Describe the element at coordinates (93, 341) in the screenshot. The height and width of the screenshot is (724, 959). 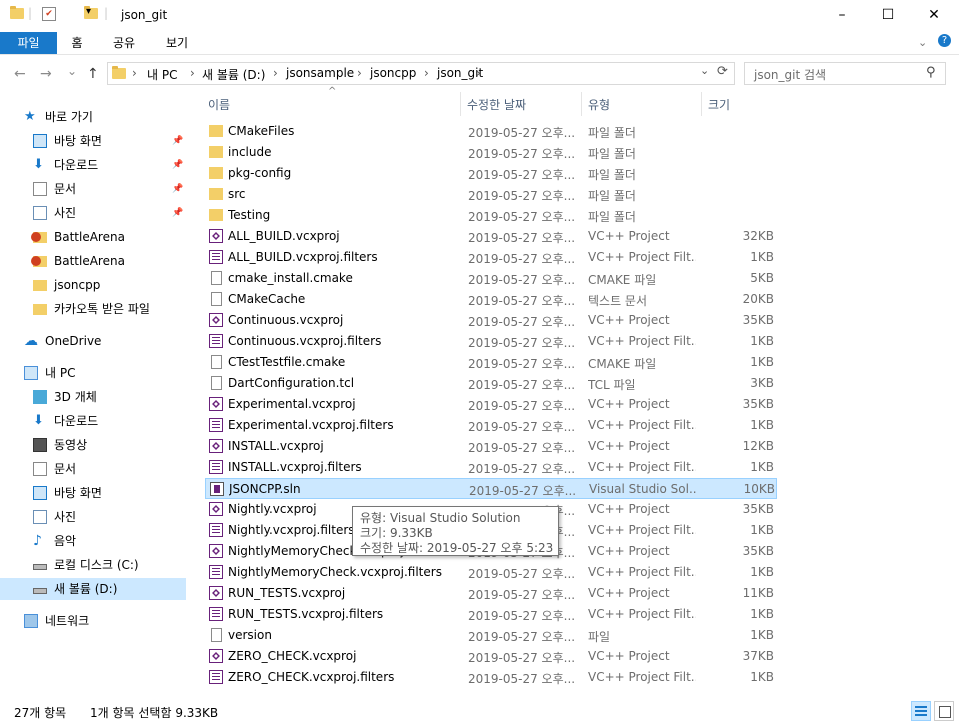
I see `sidebar-item: ☁ OneDrive` at that location.